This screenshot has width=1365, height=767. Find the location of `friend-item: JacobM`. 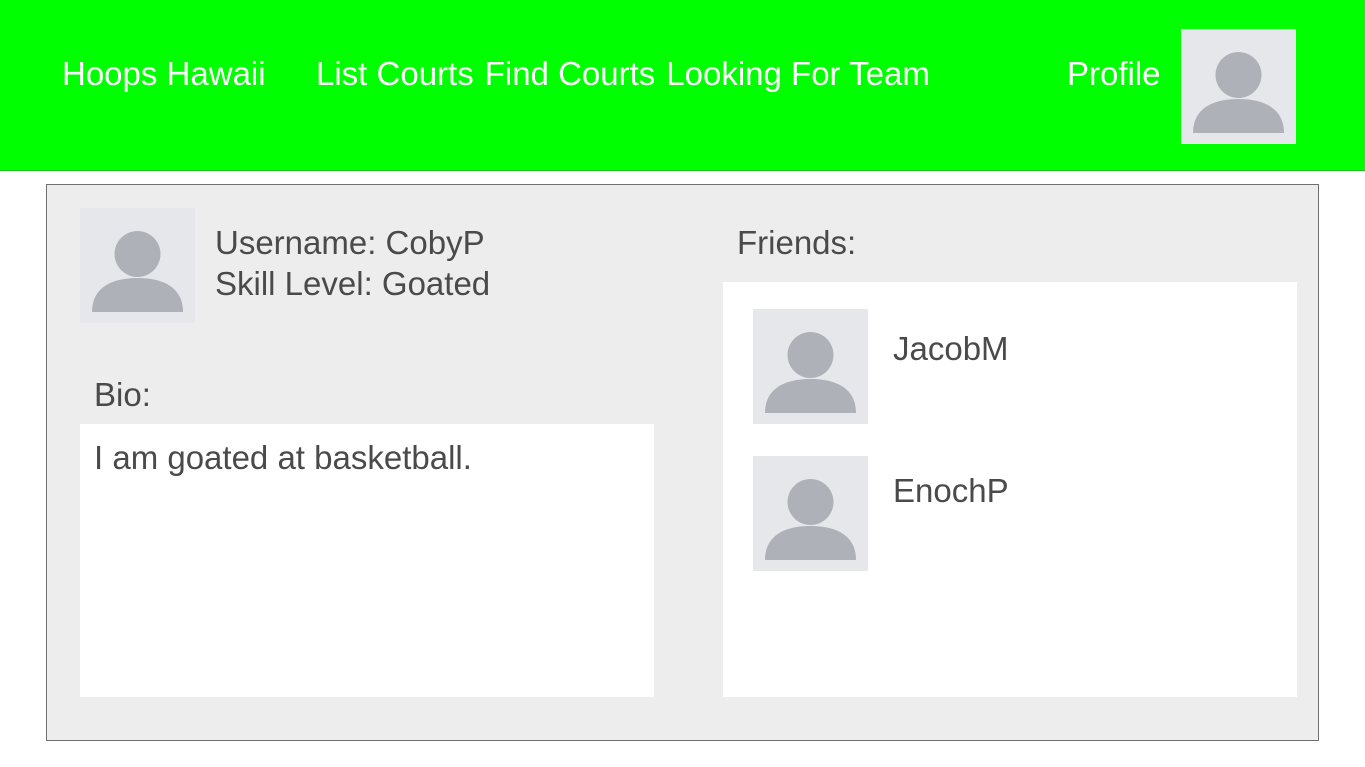

friend-item: JacobM is located at coordinates (1003, 366).